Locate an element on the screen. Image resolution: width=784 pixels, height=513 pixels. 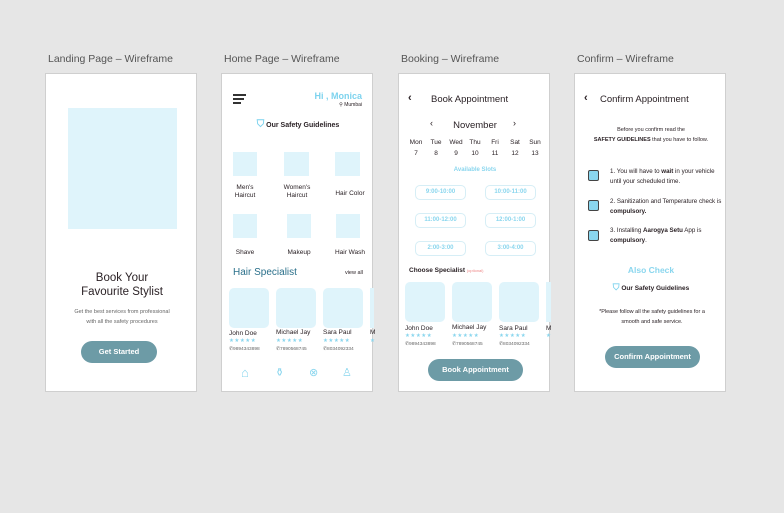
location: ⚲ Mumbai is located at coordinates (350, 105).